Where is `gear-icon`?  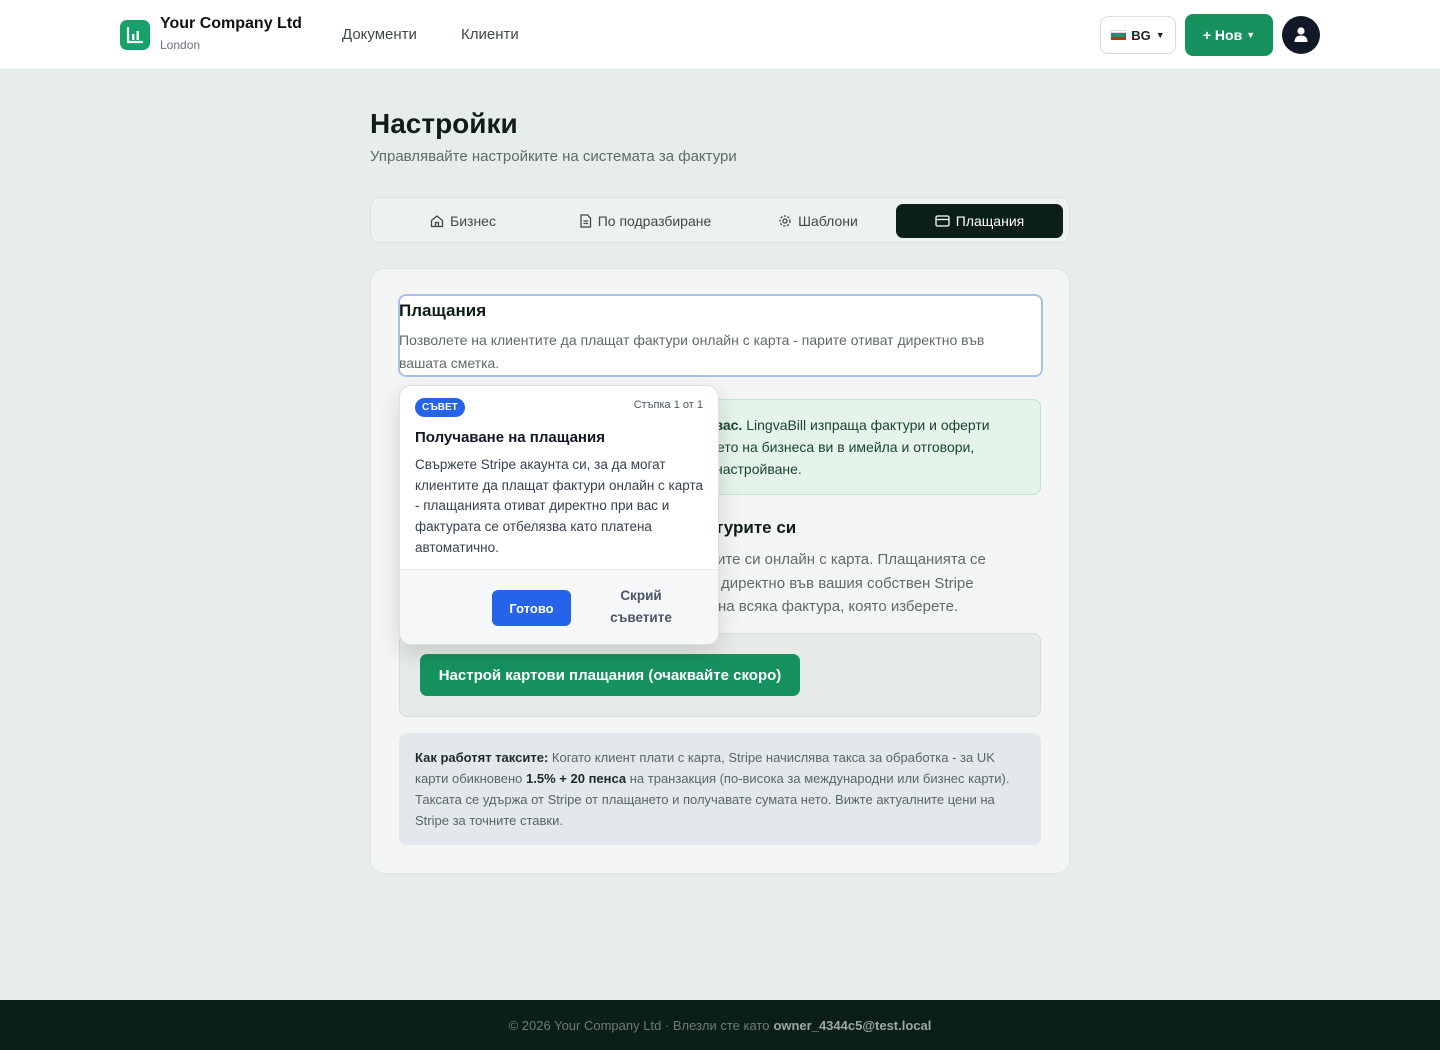 gear-icon is located at coordinates (785, 221).